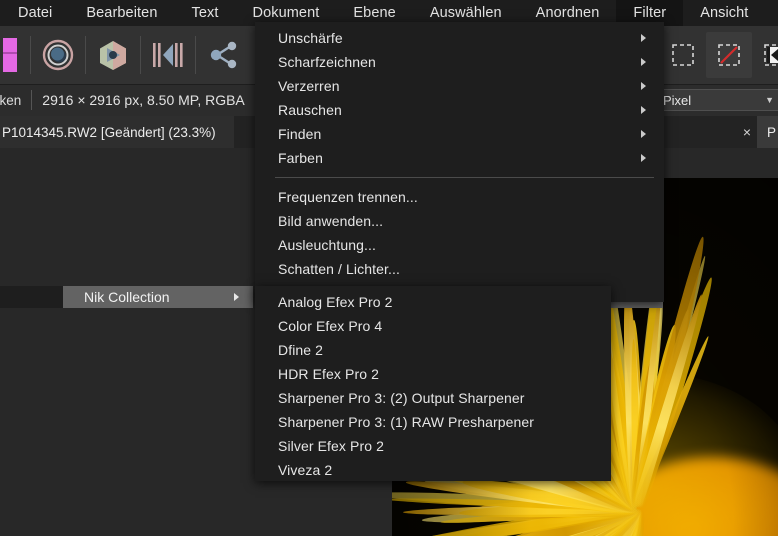 The width and height of the screenshot is (778, 536). Describe the element at coordinates (300, 134) in the screenshot. I see `menu-item-label: Finden` at that location.